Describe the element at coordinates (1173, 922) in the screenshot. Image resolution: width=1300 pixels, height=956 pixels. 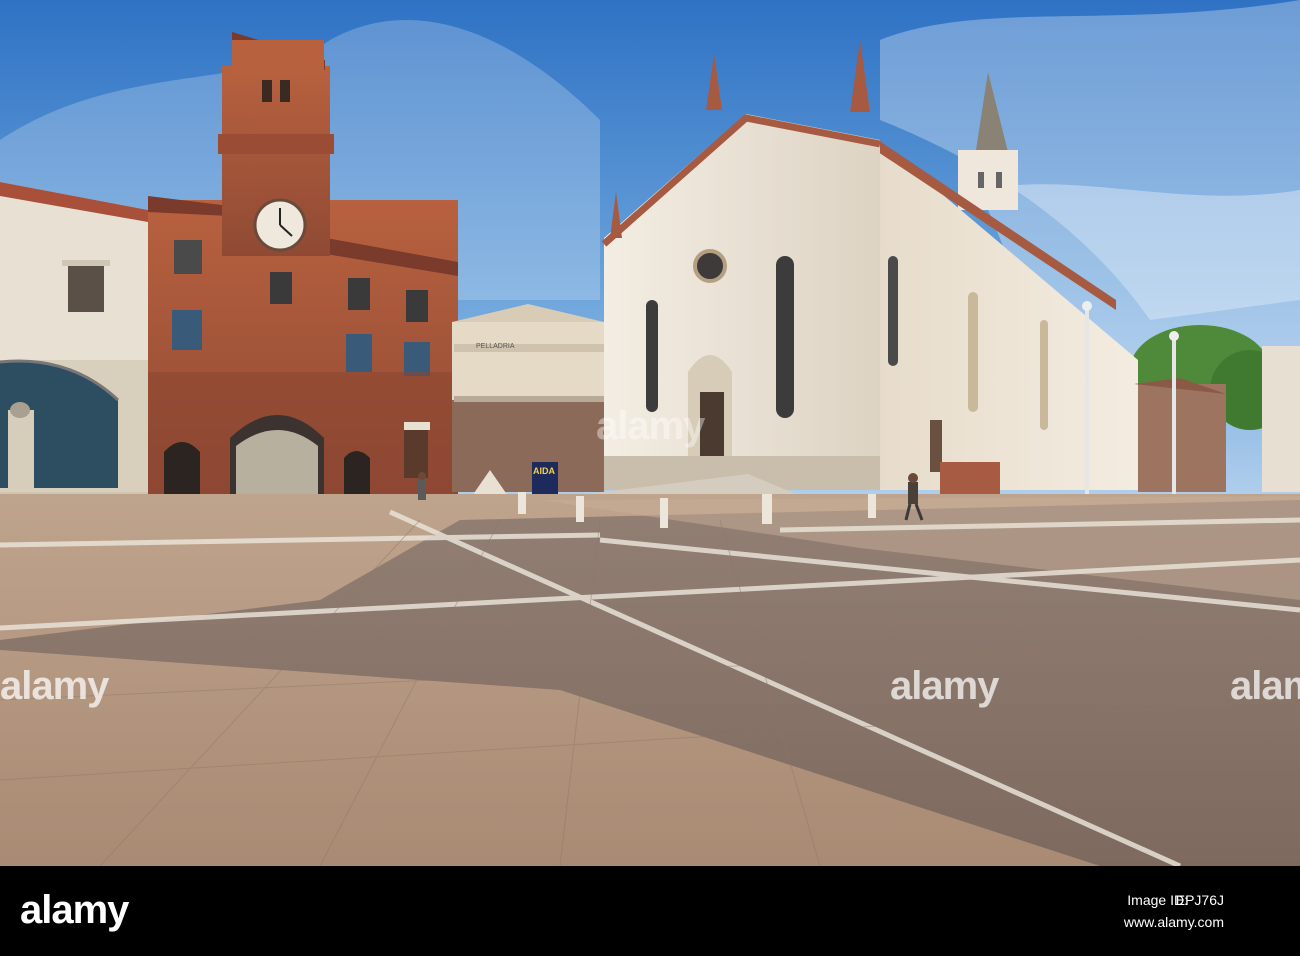
I see `alamy-url: www.alamy.com` at that location.